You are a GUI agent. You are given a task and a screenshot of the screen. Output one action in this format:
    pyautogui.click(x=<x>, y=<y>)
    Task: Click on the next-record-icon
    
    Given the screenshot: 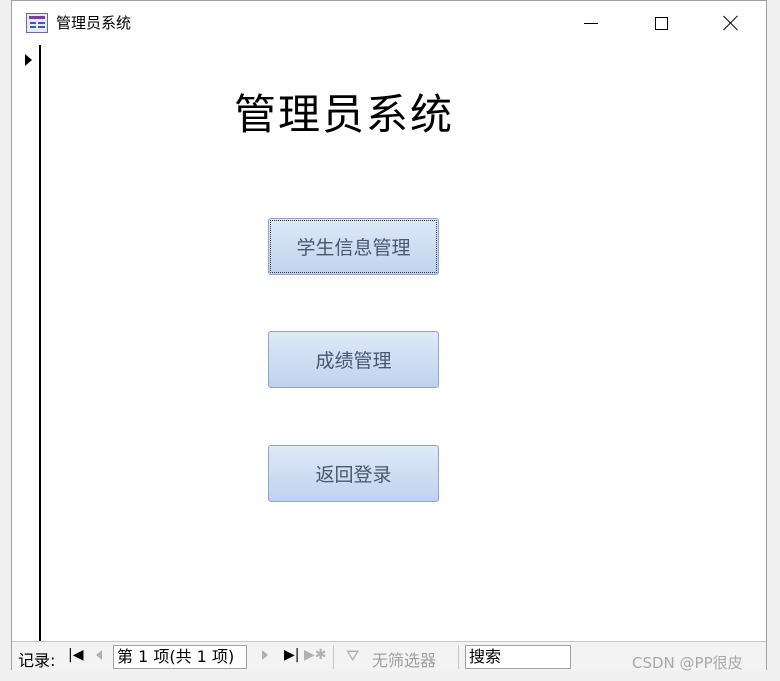 What is the action you would take?
    pyautogui.click(x=265, y=655)
    